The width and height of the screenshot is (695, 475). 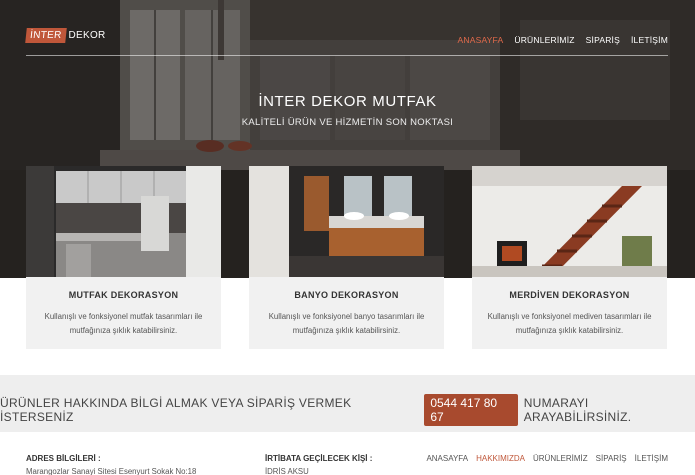 I want to click on main-nav: ANASAYFA ÜRÜNLERİMİZ SİPARİŞ İLETİŞİM, so click(x=563, y=40).